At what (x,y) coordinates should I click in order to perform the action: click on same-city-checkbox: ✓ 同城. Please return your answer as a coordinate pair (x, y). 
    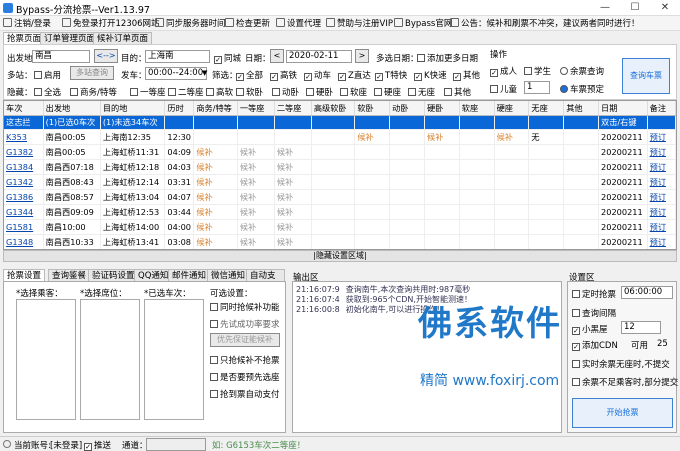
    Looking at the image, I should click on (227, 58).